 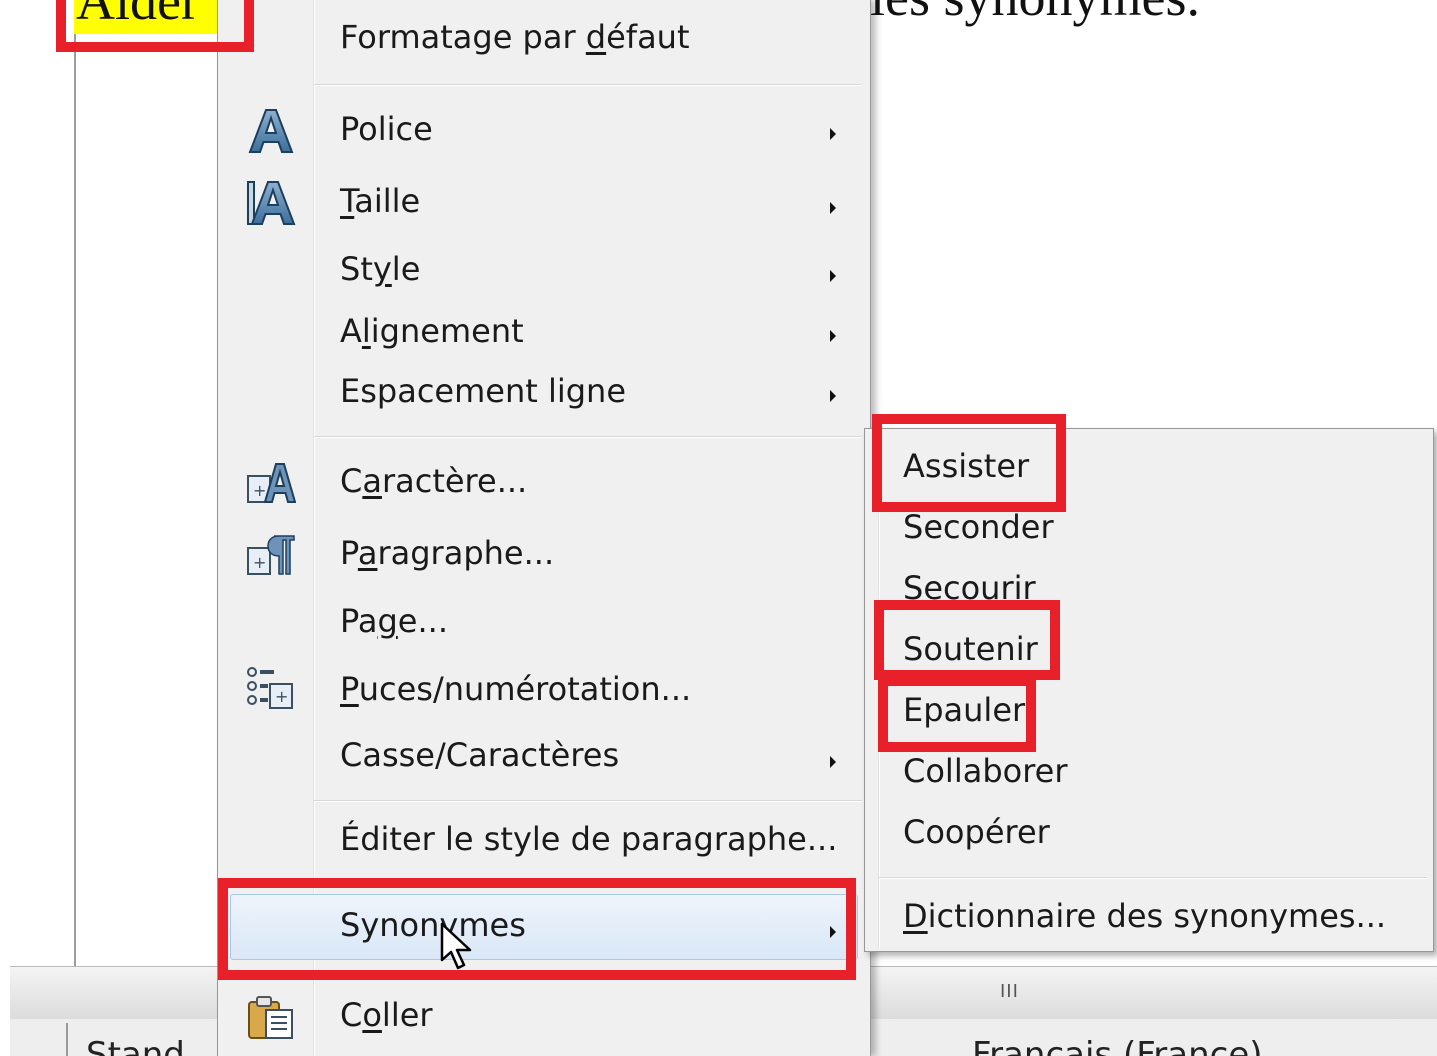 What do you see at coordinates (75, 483) in the screenshot?
I see `page-left-border` at bounding box center [75, 483].